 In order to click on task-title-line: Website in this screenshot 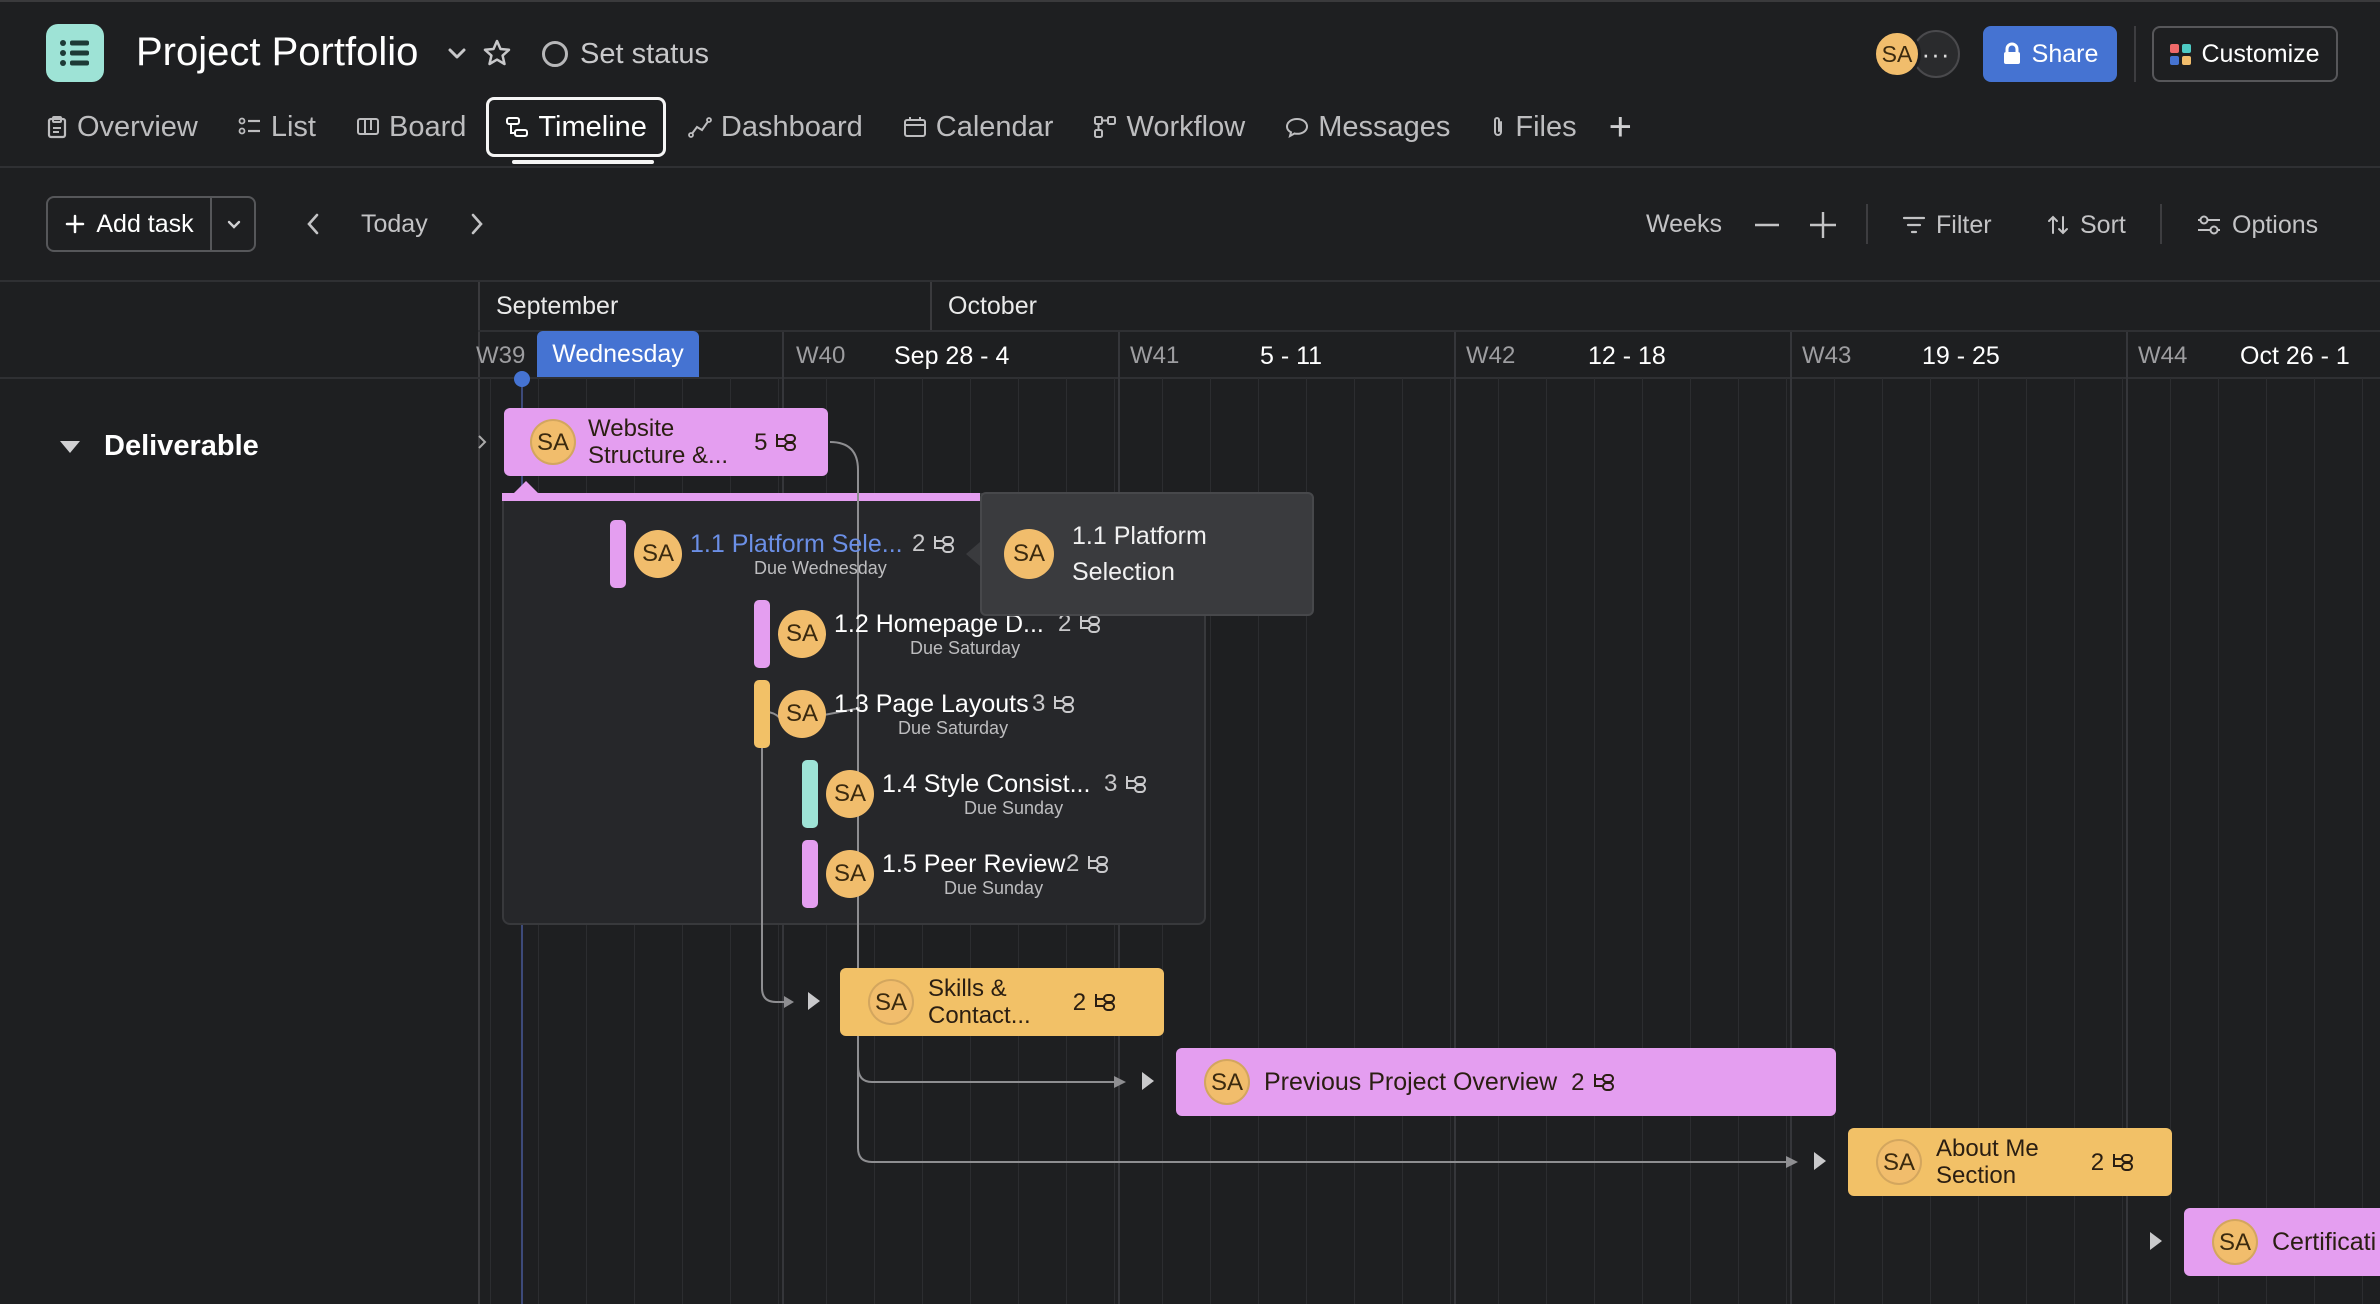, I will do `click(631, 428)`.